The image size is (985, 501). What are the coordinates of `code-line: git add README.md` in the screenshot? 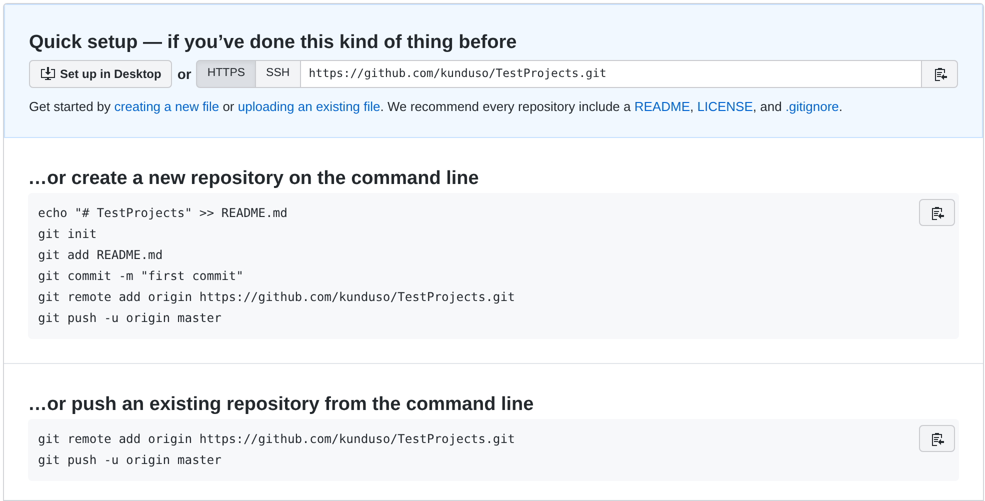 It's located at (100, 255).